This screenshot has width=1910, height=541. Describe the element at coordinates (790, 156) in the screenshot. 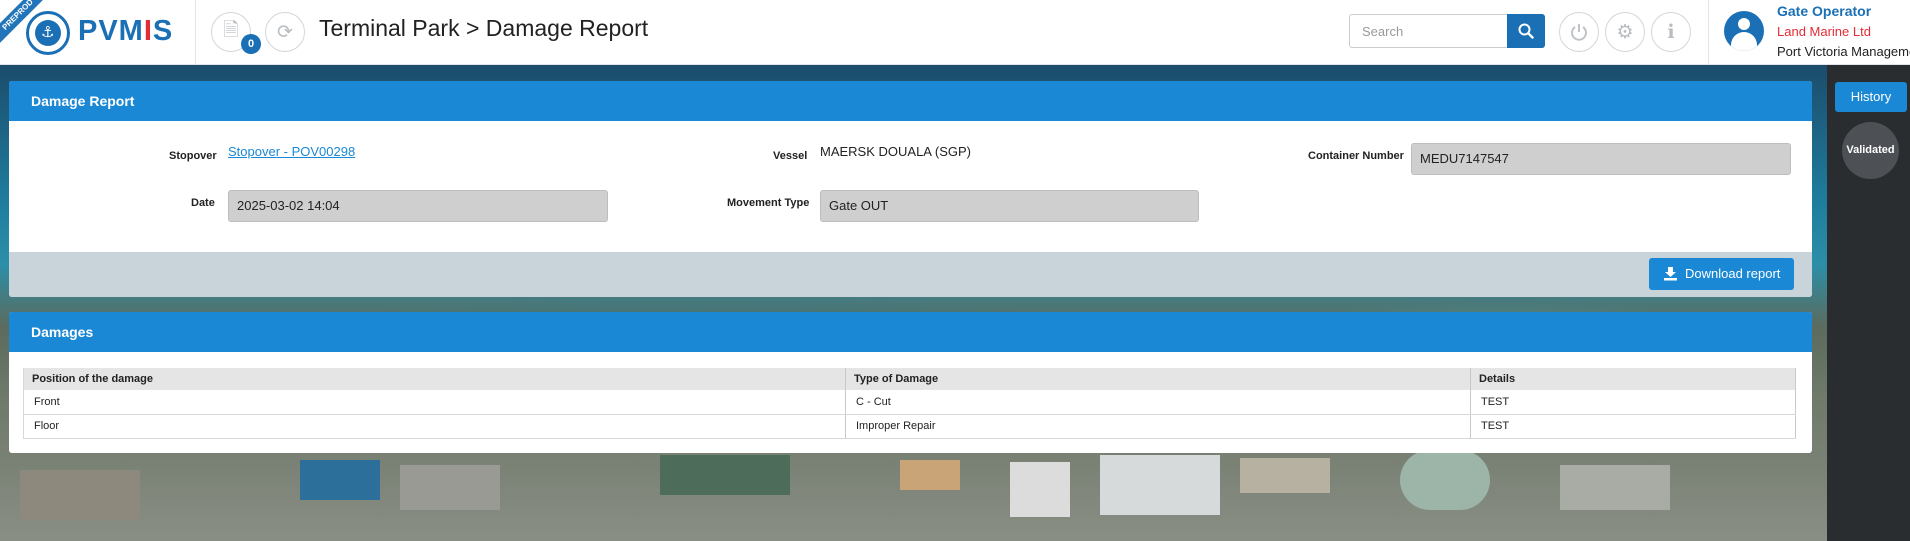

I see `vessel-label: Vessel` at that location.